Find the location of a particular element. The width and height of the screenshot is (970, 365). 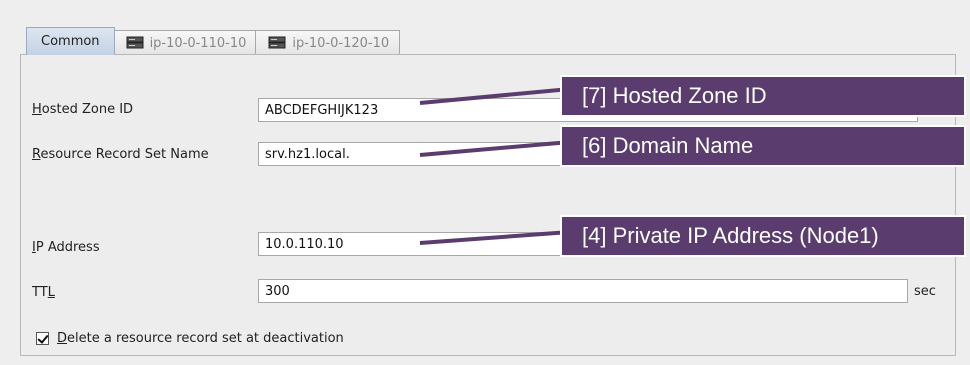

callout-hosted-zone-id: [7] Hosted Zone ID is located at coordinates (763, 96).